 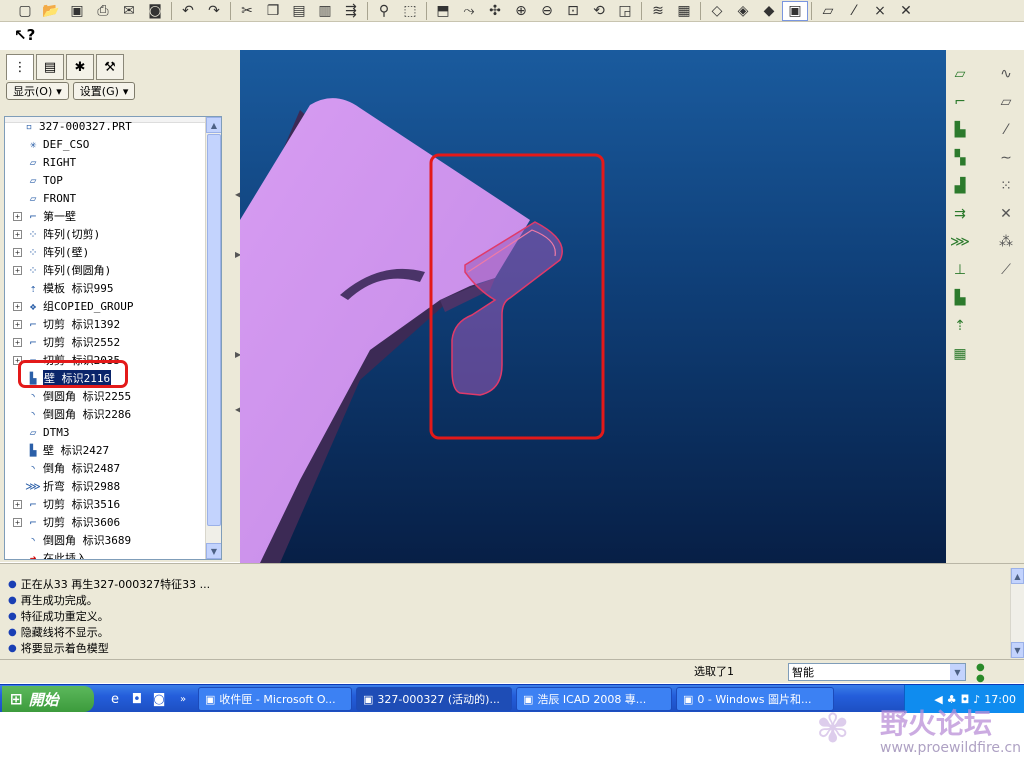 I want to click on datum-point-display-icon: ×, so click(x=880, y=11).